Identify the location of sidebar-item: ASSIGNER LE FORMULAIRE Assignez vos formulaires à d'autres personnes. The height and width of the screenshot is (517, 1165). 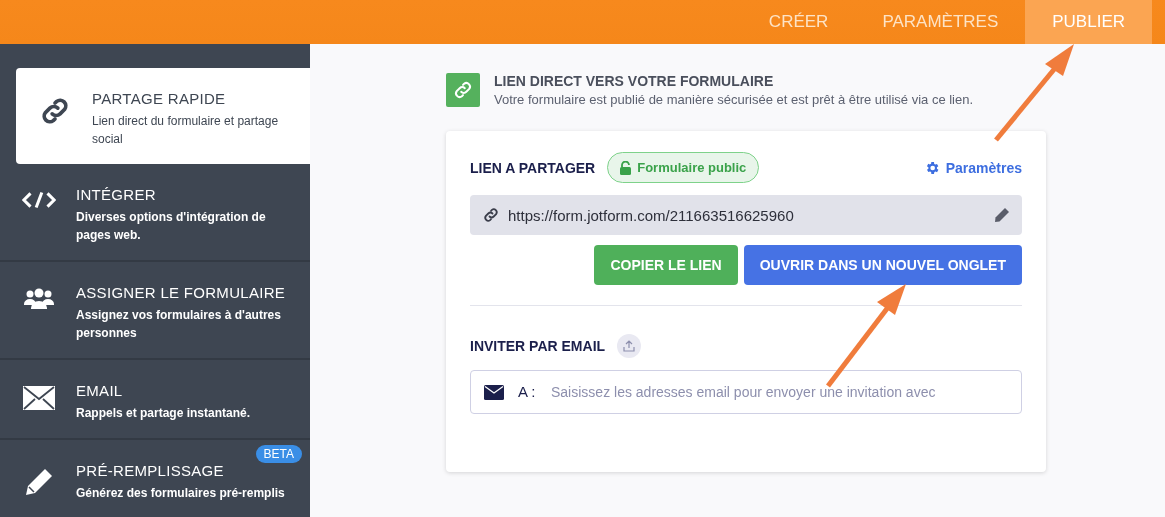
(155, 311).